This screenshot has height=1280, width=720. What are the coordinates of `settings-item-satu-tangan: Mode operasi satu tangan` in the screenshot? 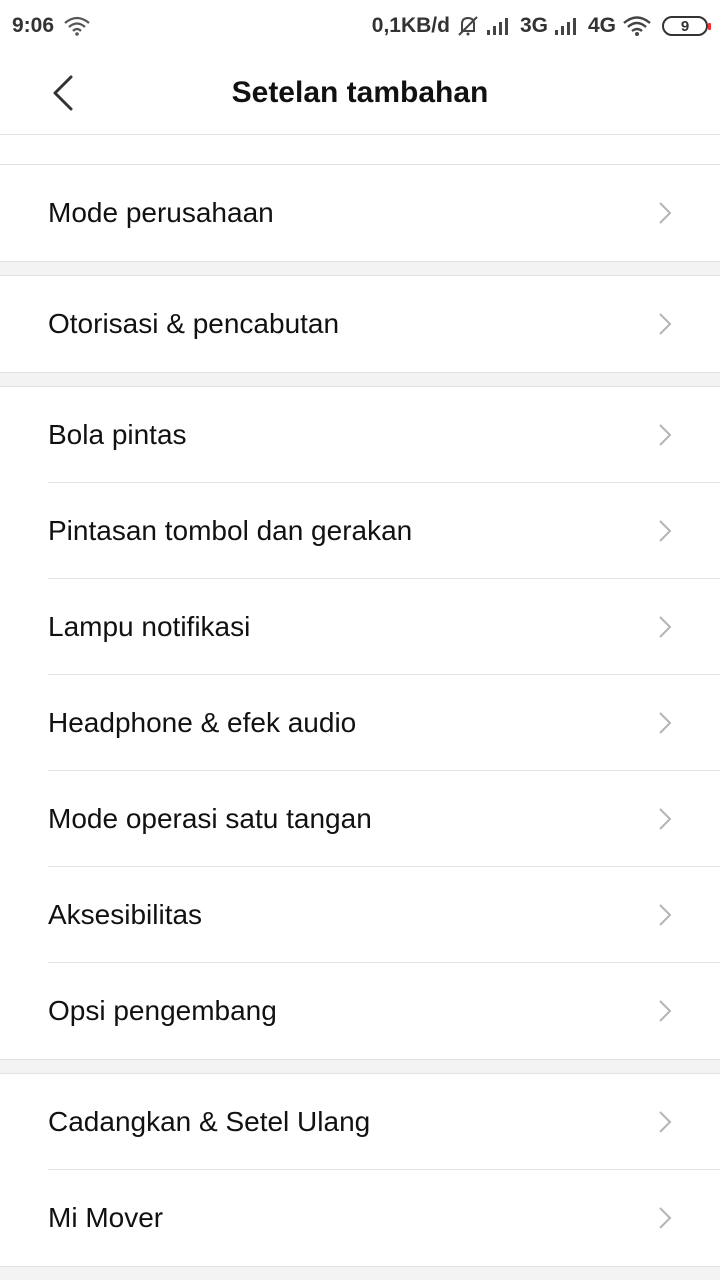 It's located at (360, 819).